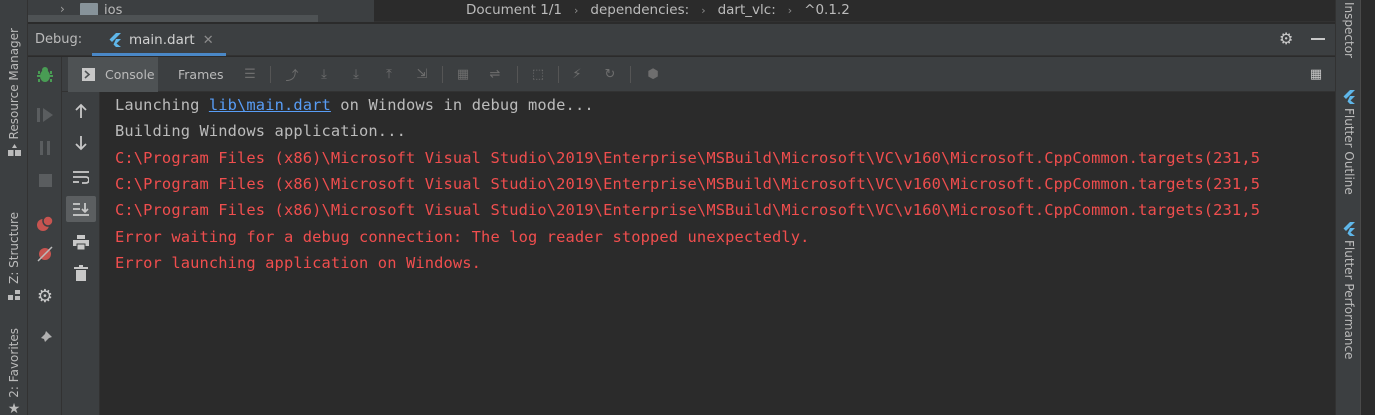 Image resolution: width=1375 pixels, height=415 pixels. Describe the element at coordinates (88, 74) in the screenshot. I see `console-icon` at that location.